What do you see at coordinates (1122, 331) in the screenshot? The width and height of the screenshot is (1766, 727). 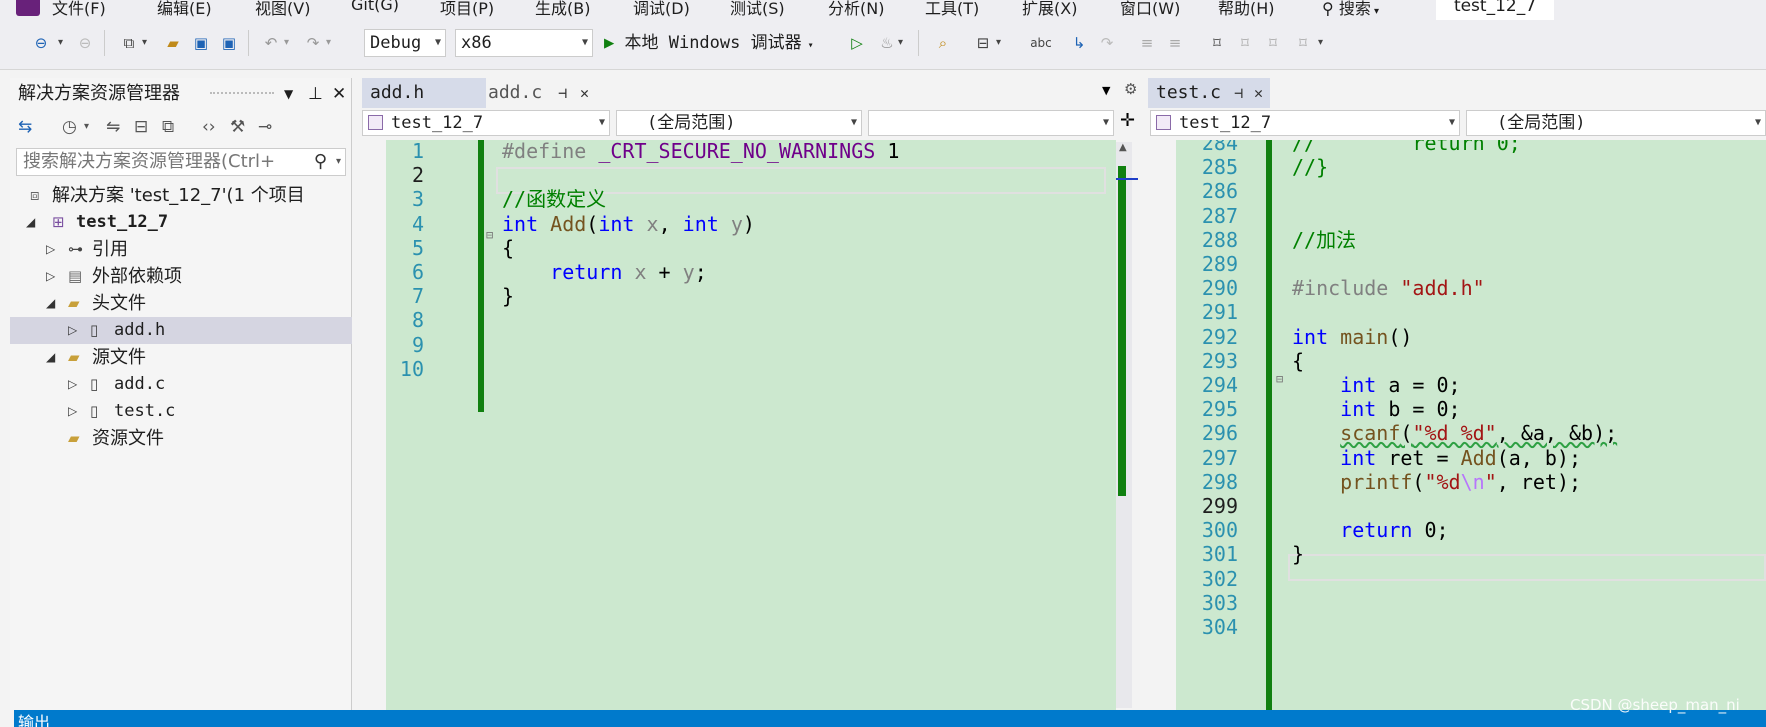 I see `scrollbar-thumb` at bounding box center [1122, 331].